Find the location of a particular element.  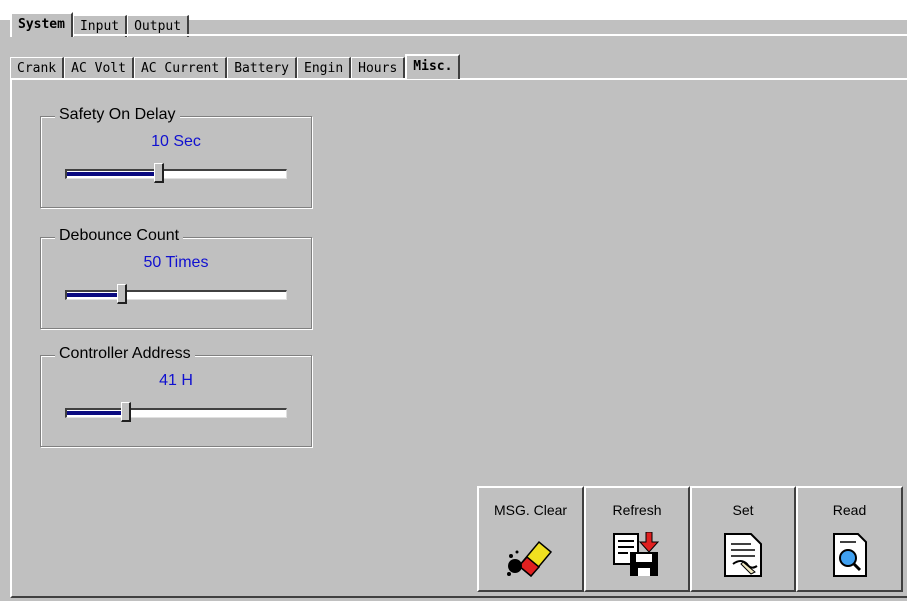

group-title: Controller Address is located at coordinates (125, 354).